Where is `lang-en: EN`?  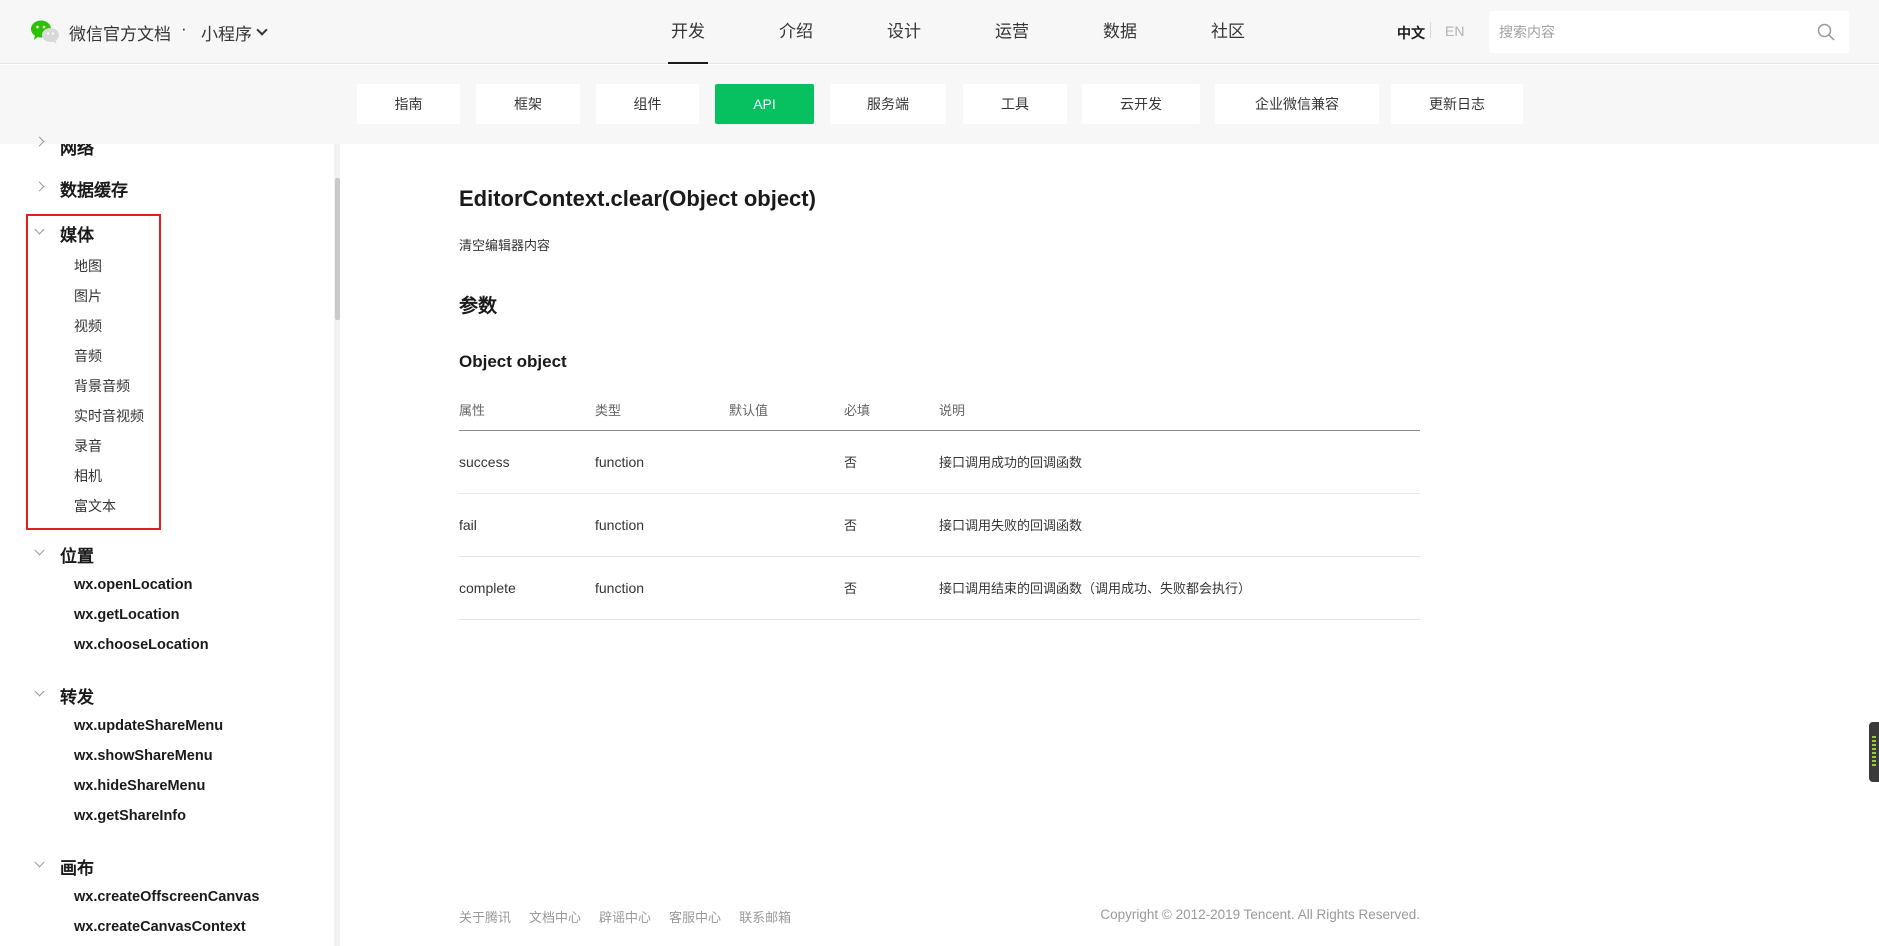 lang-en: EN is located at coordinates (1454, 31).